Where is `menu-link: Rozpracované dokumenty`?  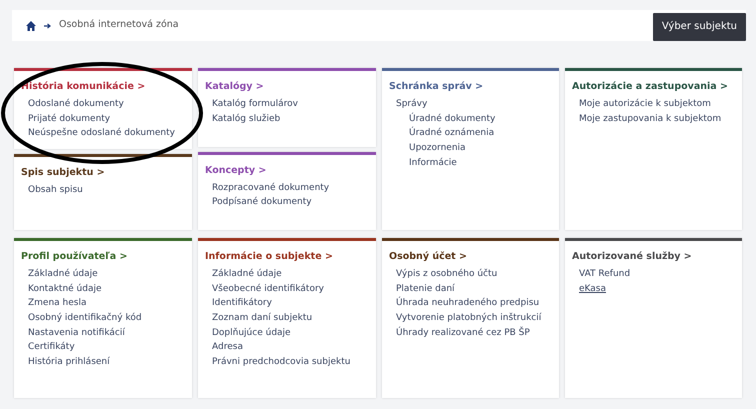
menu-link: Rozpracované dokumenty is located at coordinates (287, 188).